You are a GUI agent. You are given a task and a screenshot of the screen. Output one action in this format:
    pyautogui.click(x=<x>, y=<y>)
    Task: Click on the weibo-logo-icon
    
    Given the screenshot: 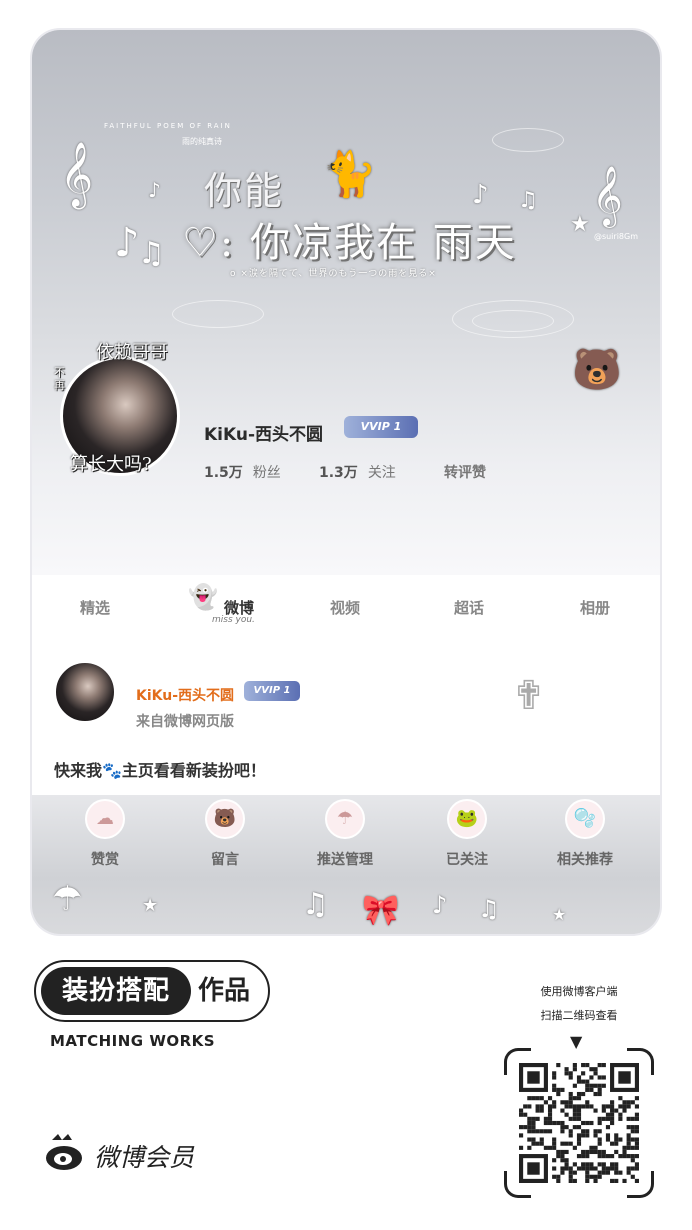 What is the action you would take?
    pyautogui.click(x=64, y=1152)
    